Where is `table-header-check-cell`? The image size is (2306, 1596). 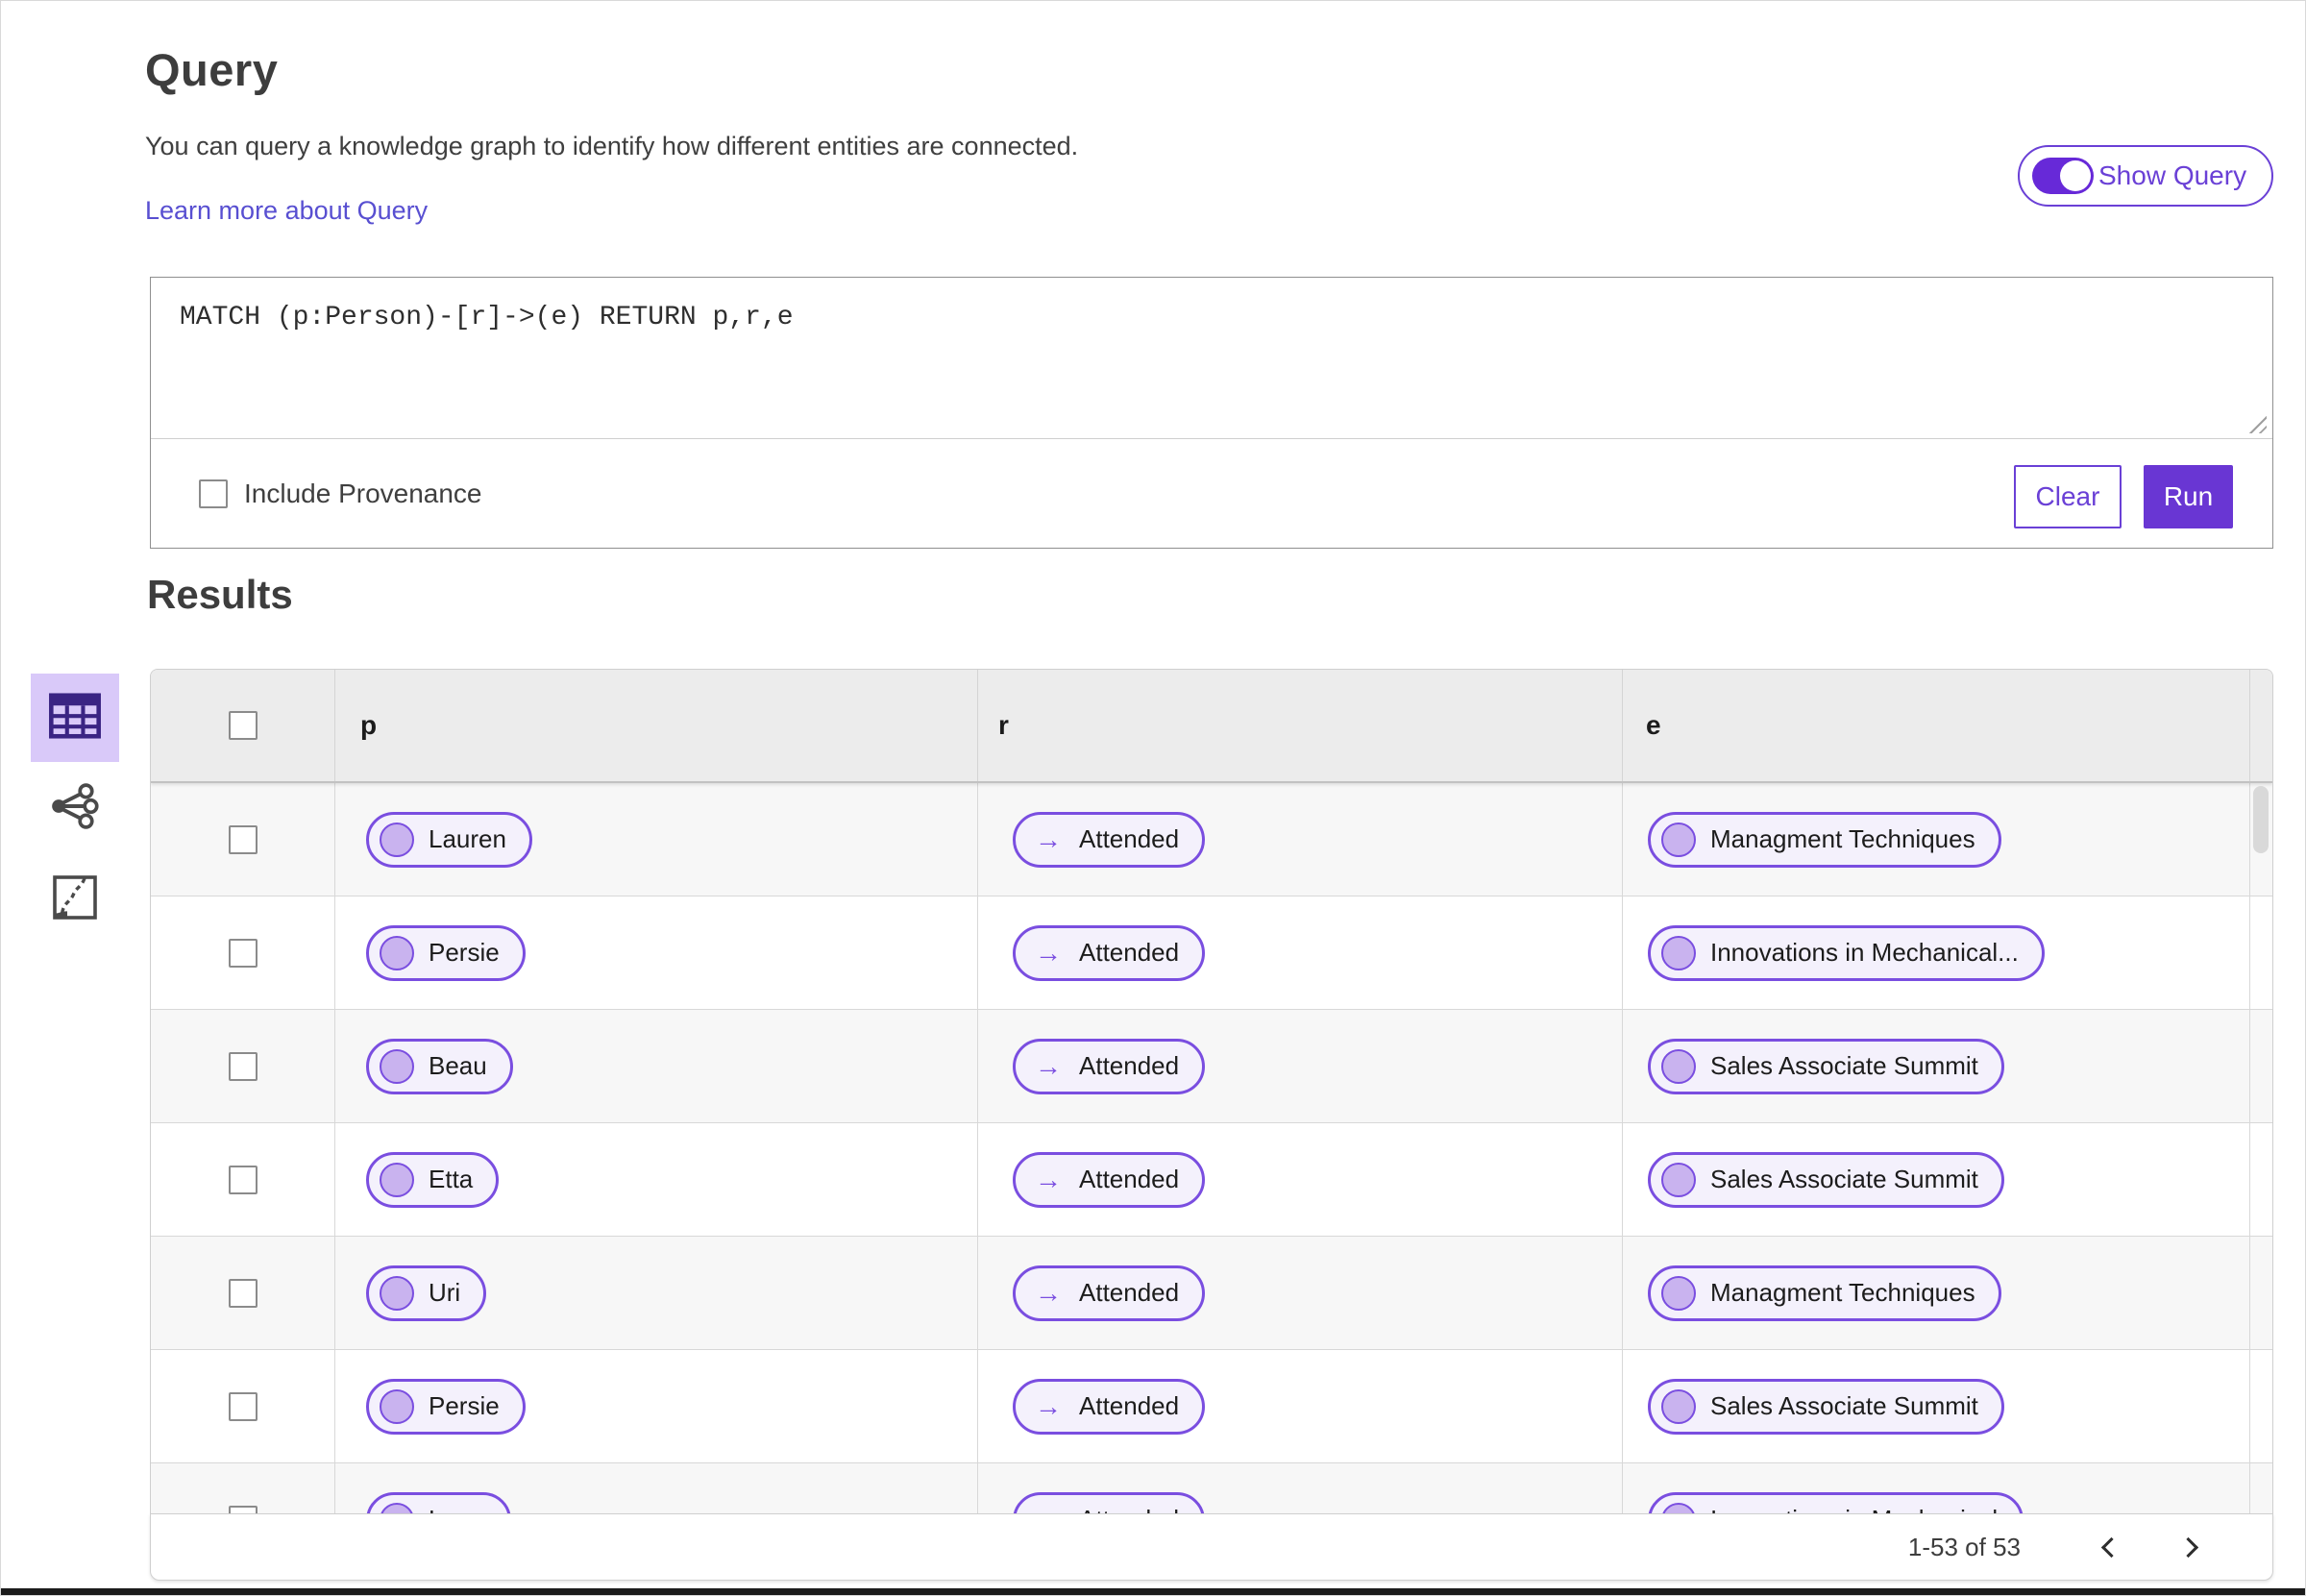 table-header-check-cell is located at coordinates (243, 725).